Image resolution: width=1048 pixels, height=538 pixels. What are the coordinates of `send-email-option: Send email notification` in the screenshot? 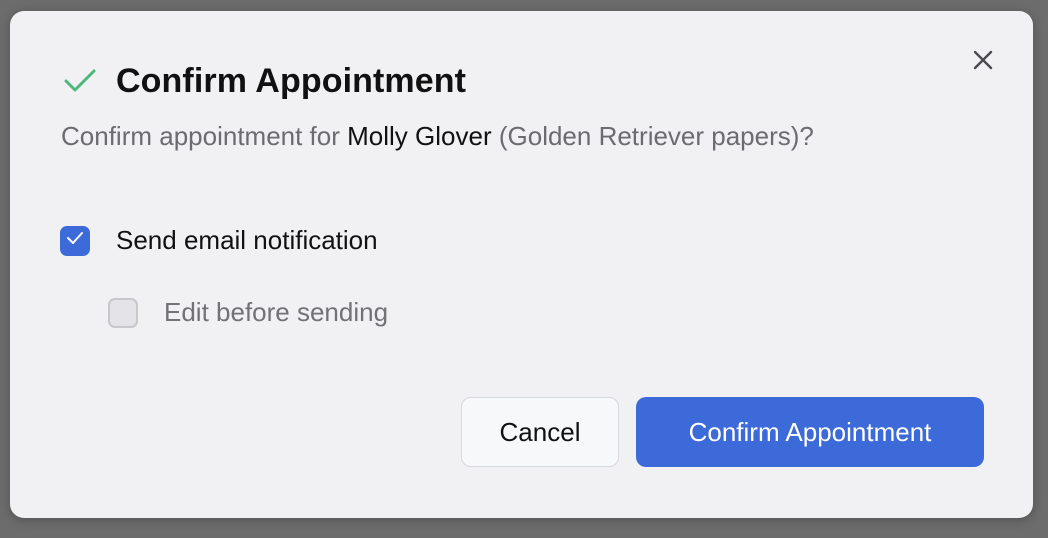 It's located at (219, 240).